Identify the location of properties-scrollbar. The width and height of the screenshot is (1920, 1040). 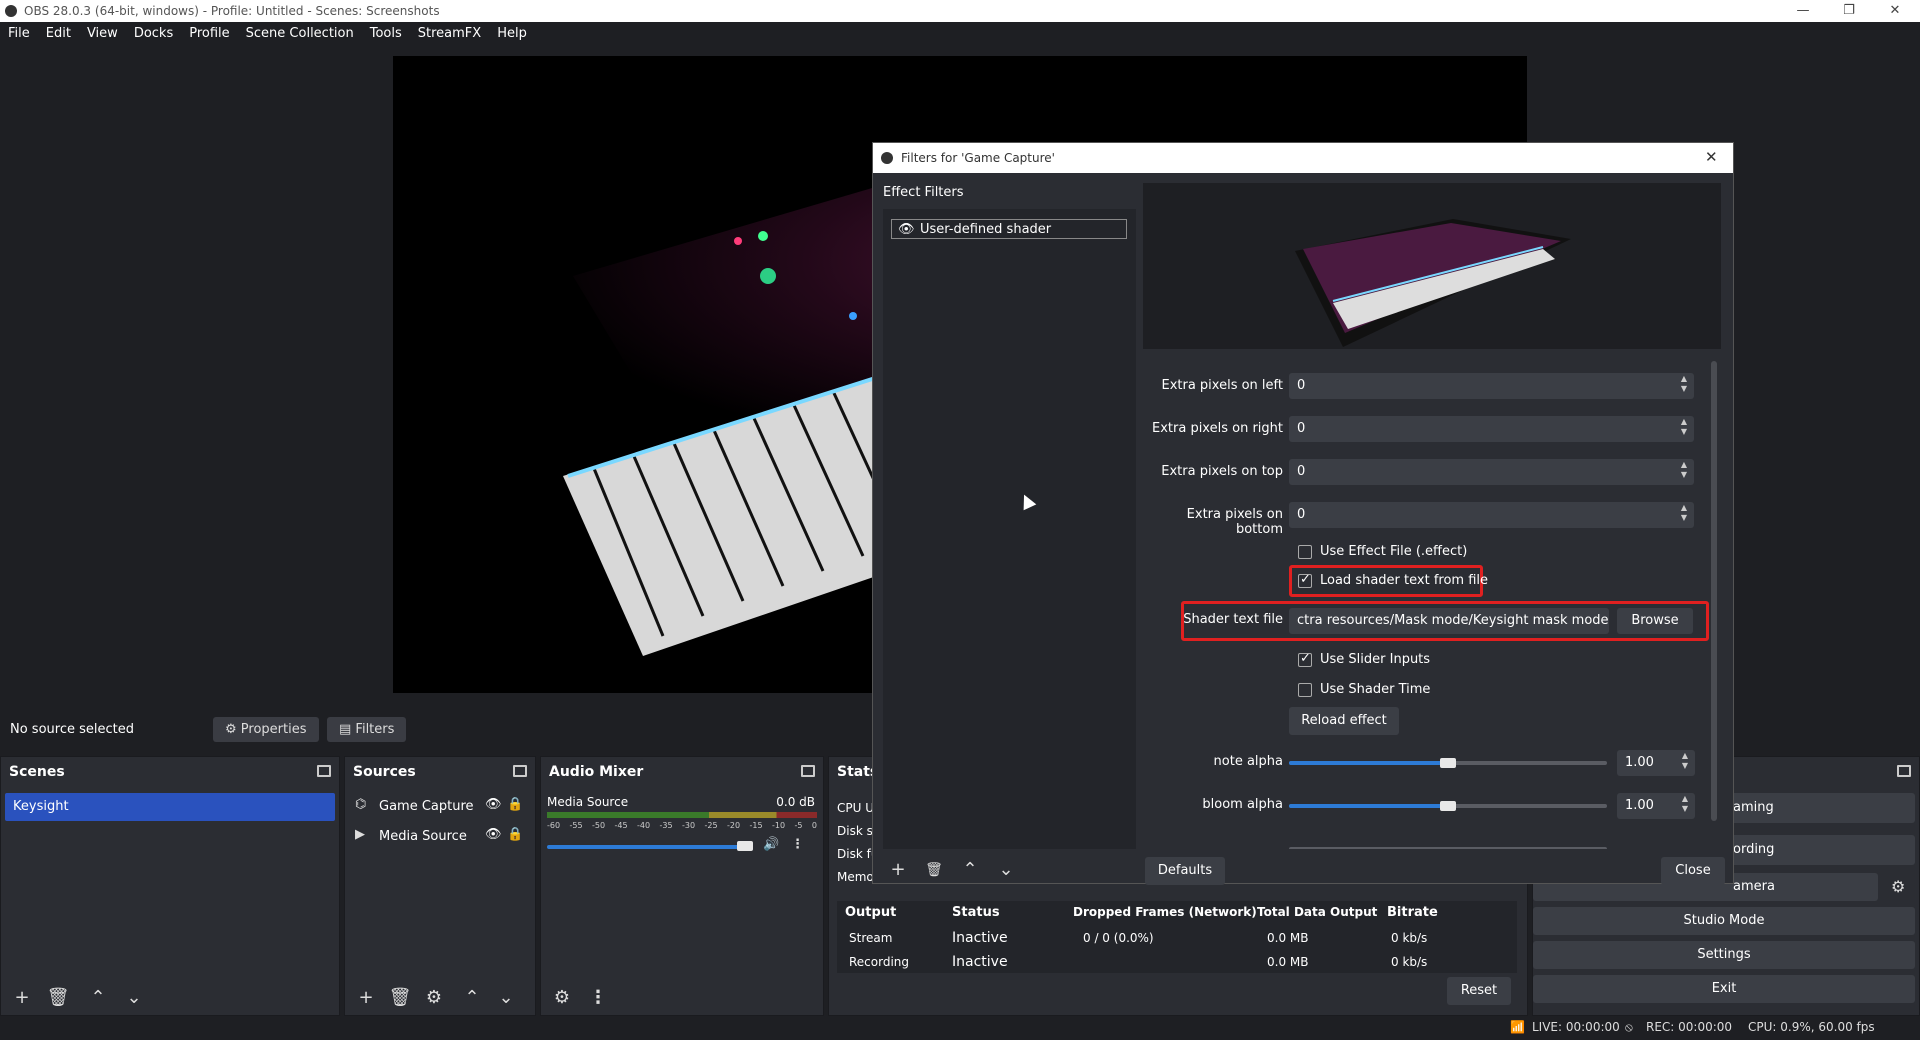
(1714, 591).